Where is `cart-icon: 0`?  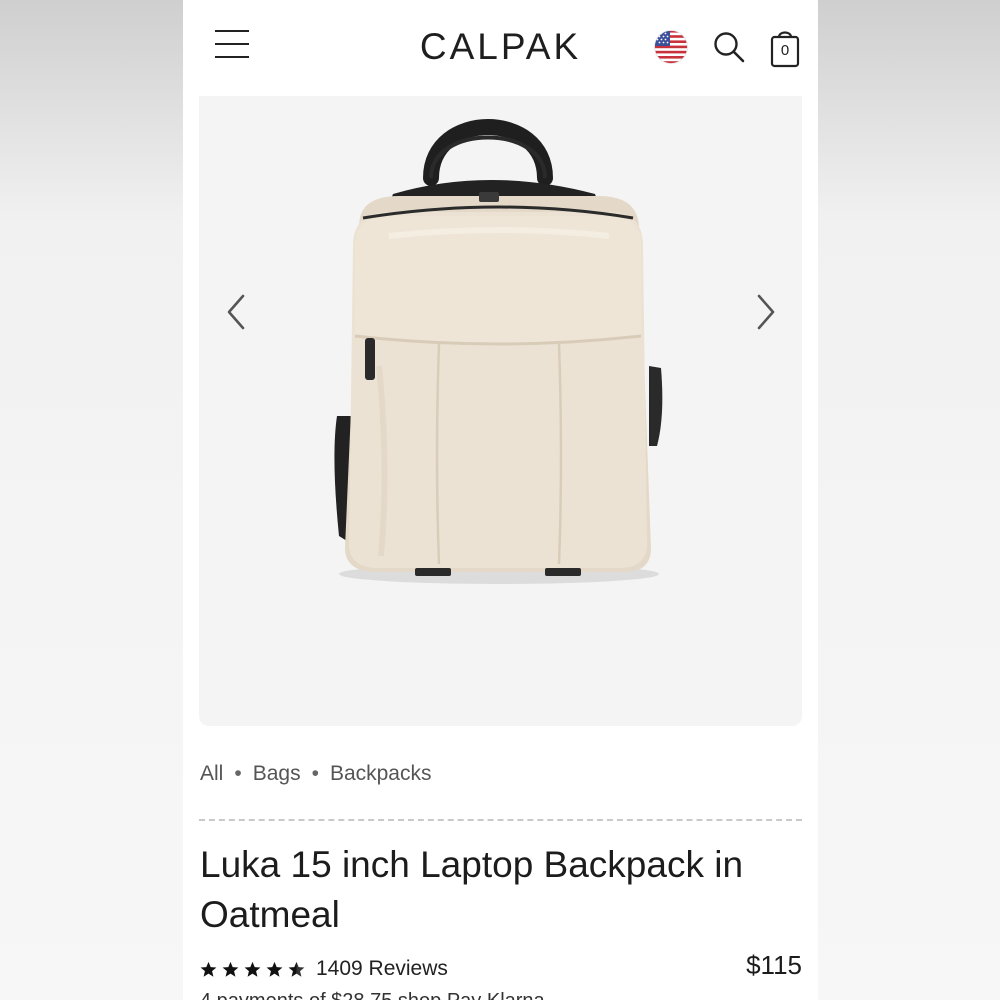
cart-icon: 0 is located at coordinates (785, 48).